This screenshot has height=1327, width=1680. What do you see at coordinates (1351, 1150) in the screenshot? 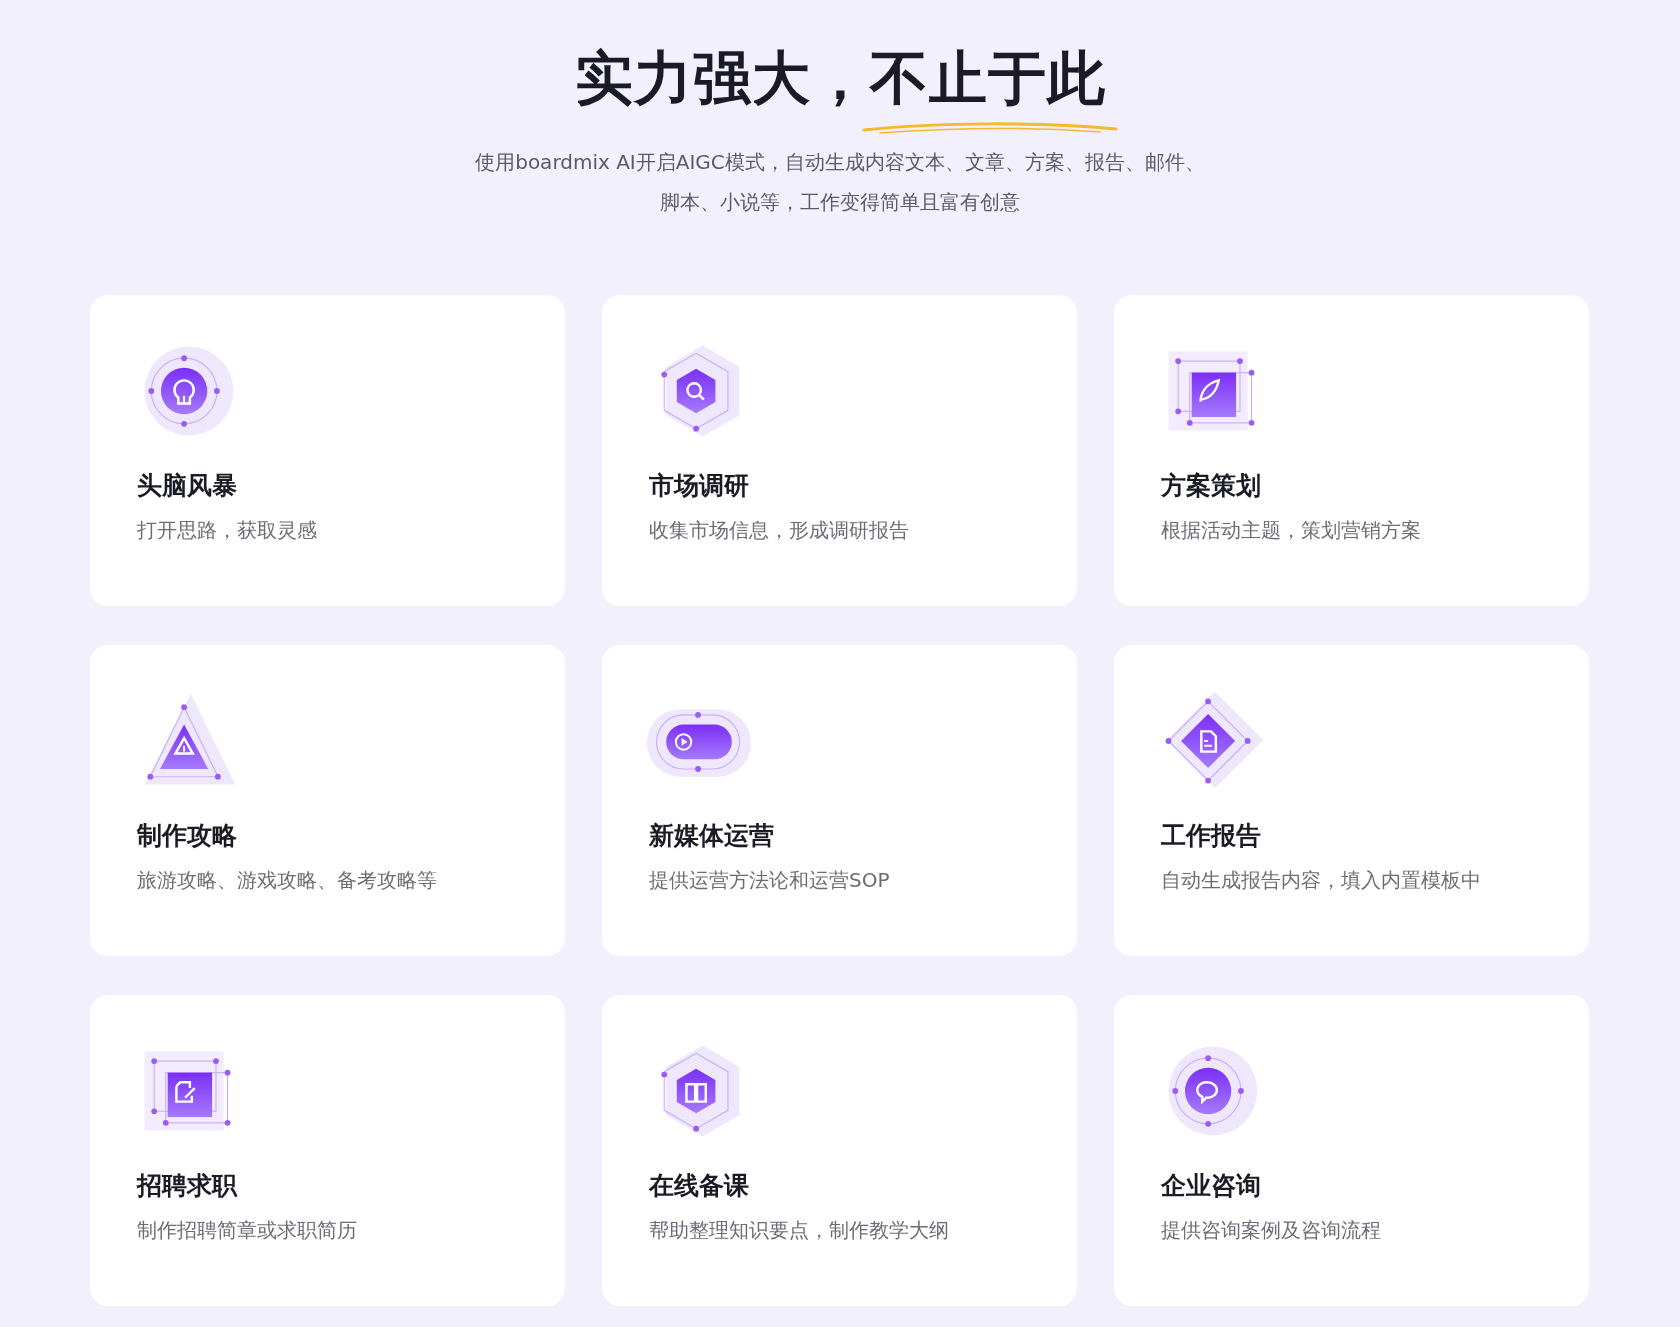
I see `feature-card: 企业咨询 提供咨询案例及咨询流程` at bounding box center [1351, 1150].